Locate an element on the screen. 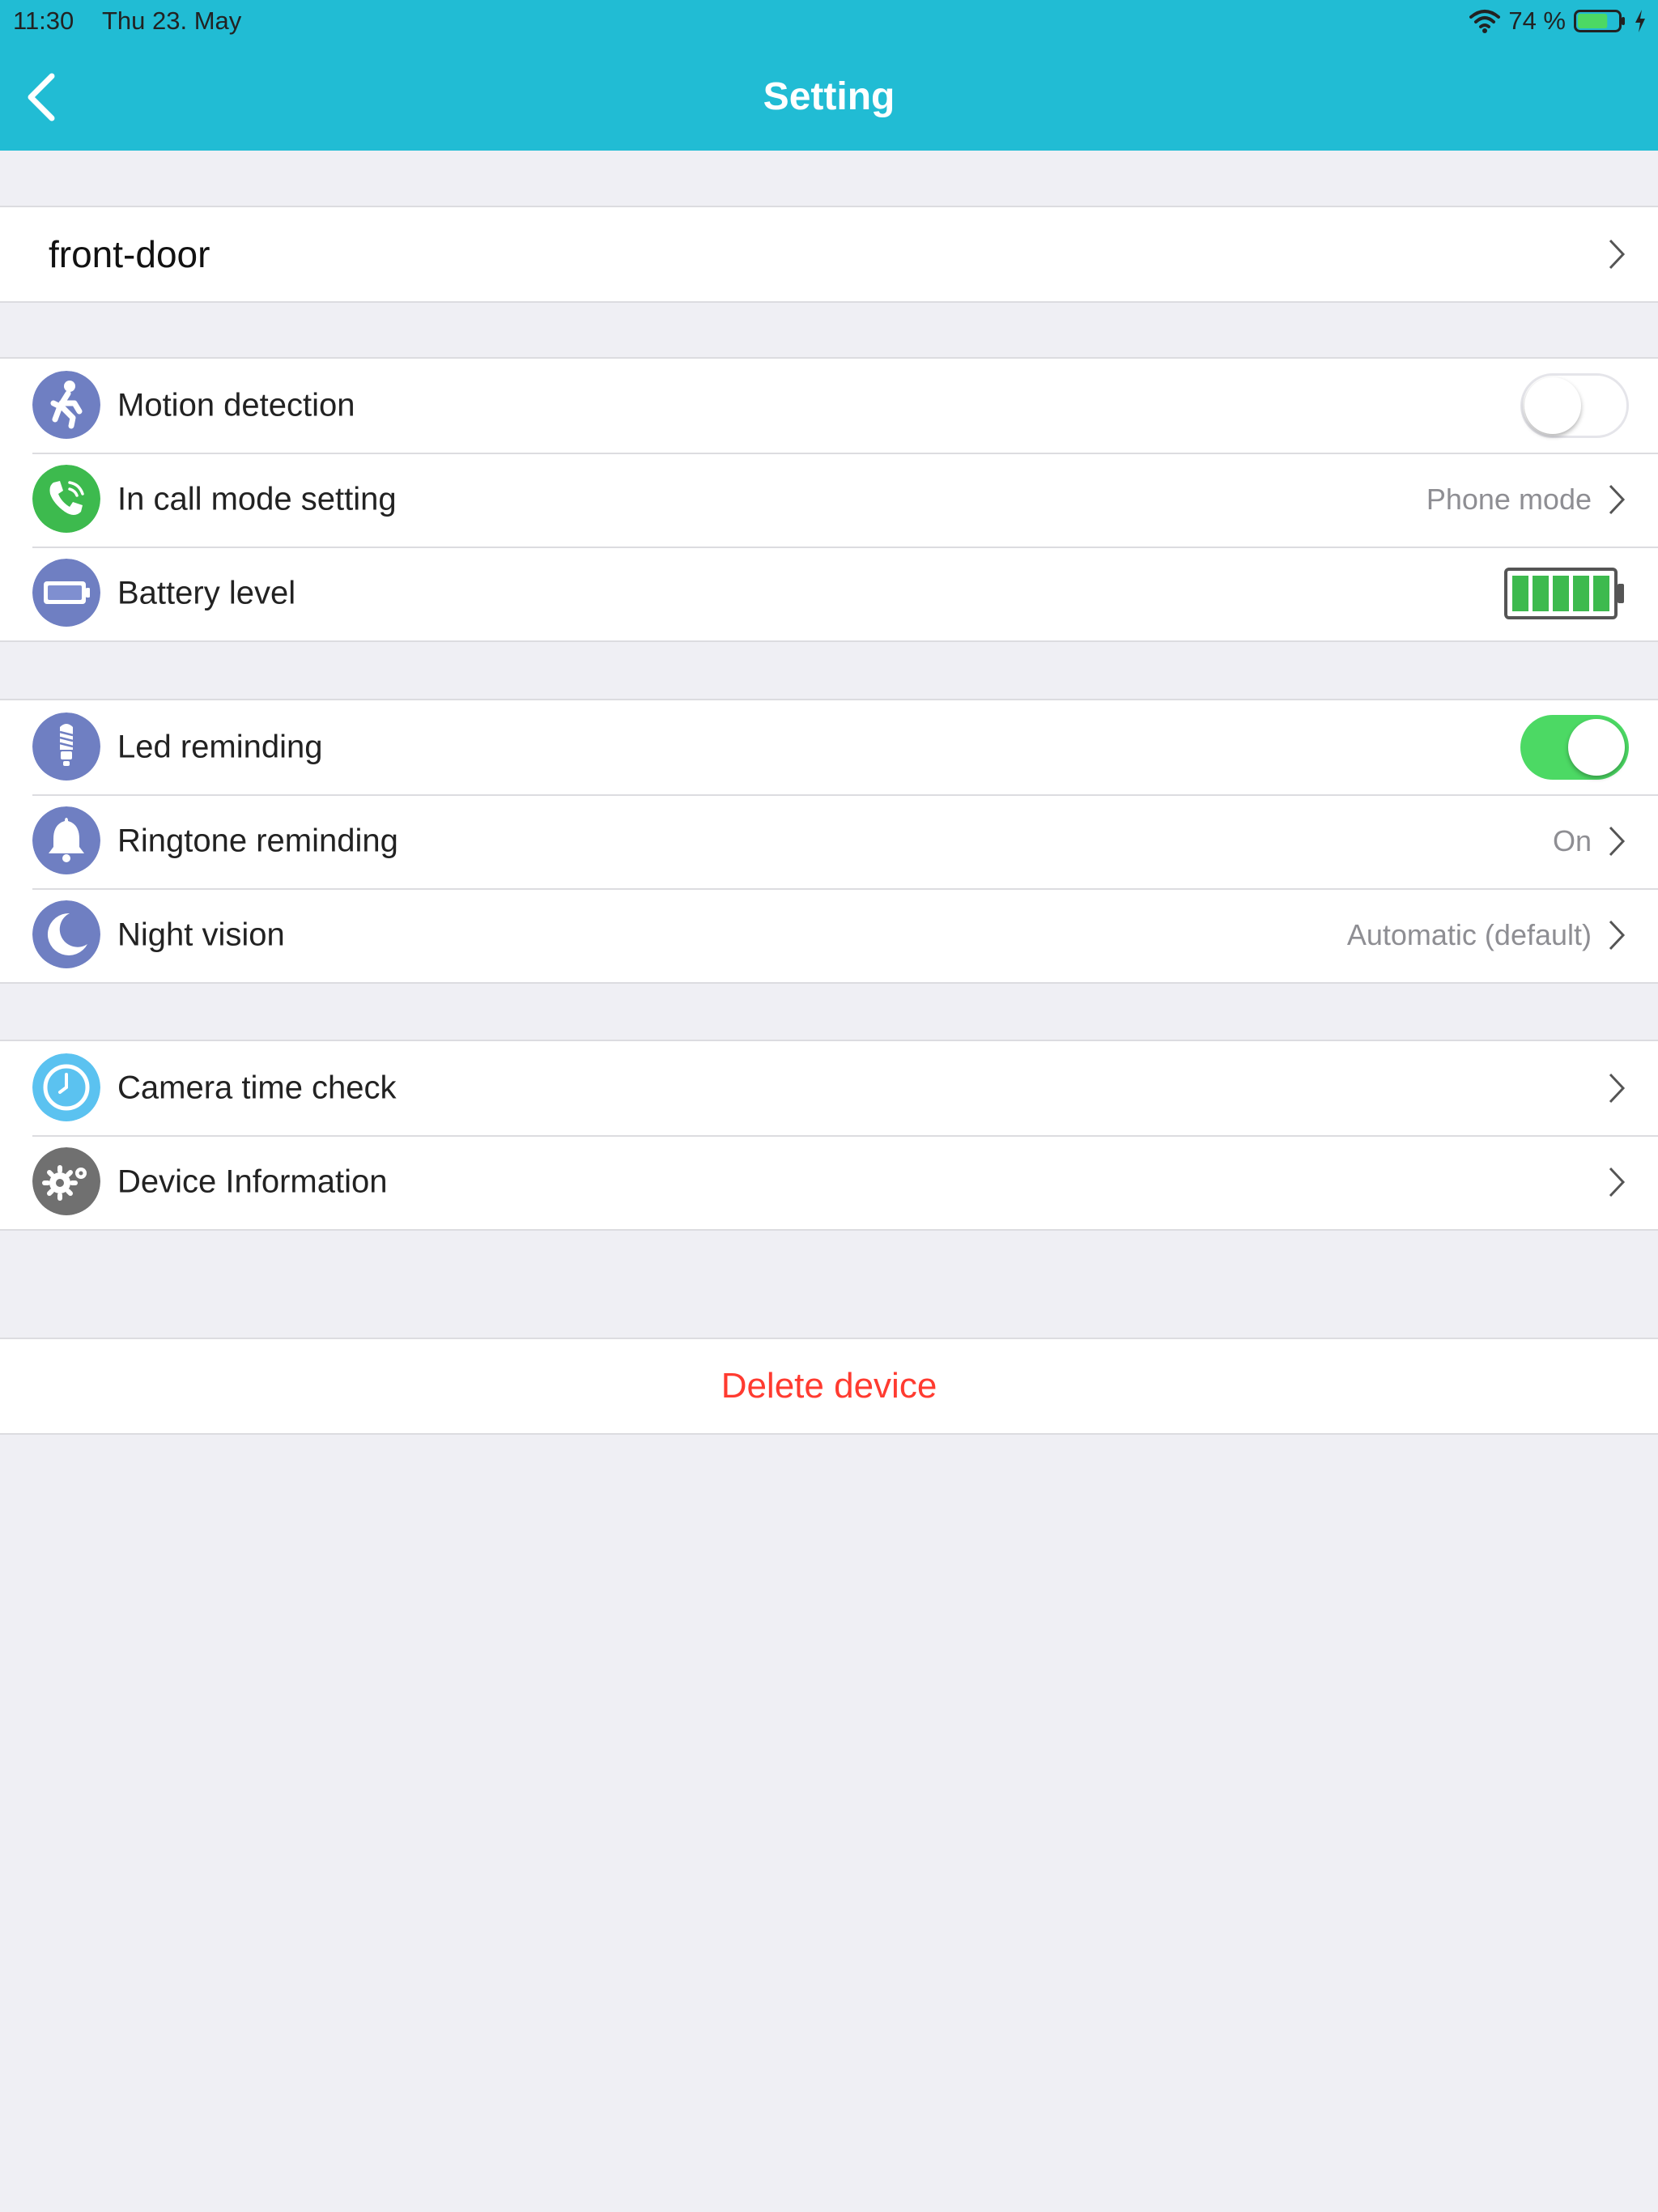 The image size is (1658, 2212). device-name-row: front-door is located at coordinates (829, 254).